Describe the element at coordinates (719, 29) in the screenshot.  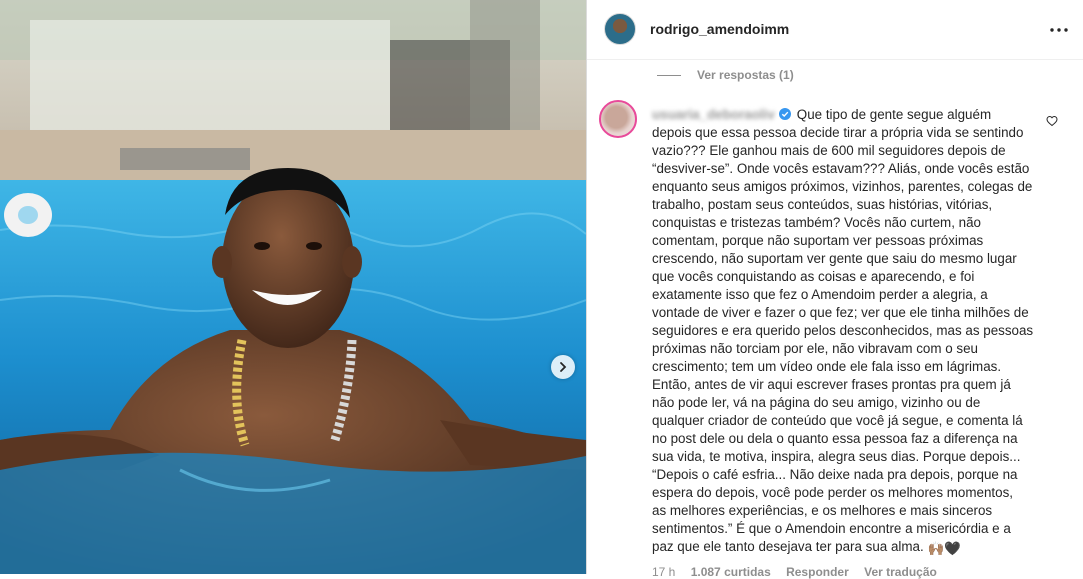
I see `author-username: rodrigo_amendoimm` at that location.